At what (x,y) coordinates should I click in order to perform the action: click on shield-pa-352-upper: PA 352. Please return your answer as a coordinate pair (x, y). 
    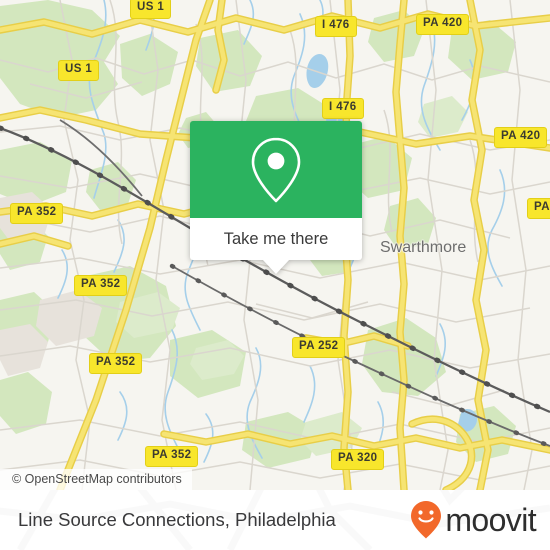
    Looking at the image, I should click on (37, 213).